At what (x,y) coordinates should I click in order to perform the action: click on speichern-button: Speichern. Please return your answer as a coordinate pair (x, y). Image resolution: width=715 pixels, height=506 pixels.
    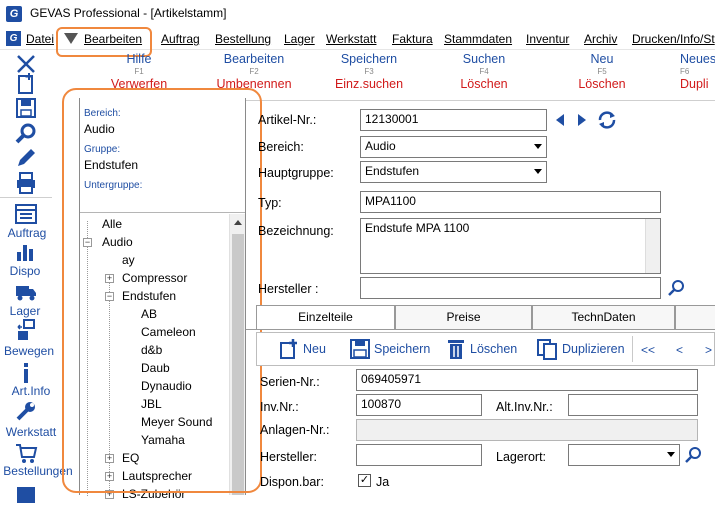
    Looking at the image, I should click on (402, 349).